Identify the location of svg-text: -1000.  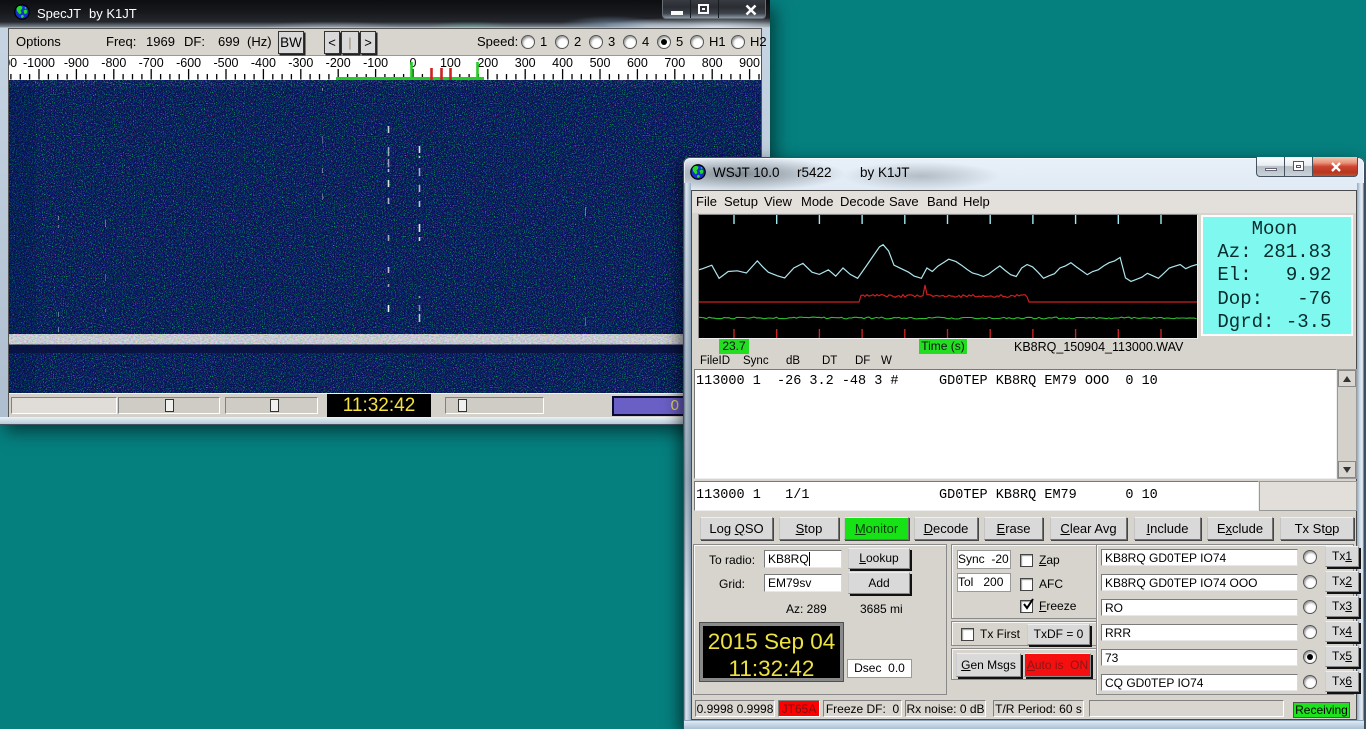
(39, 63).